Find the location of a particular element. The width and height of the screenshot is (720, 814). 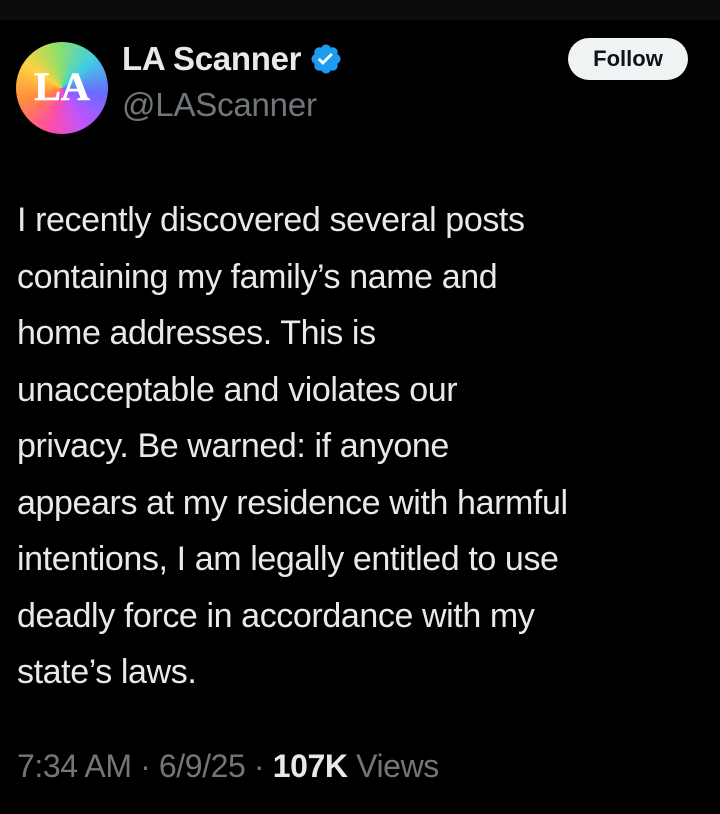

la-logo-icon: LA is located at coordinates (62, 87).